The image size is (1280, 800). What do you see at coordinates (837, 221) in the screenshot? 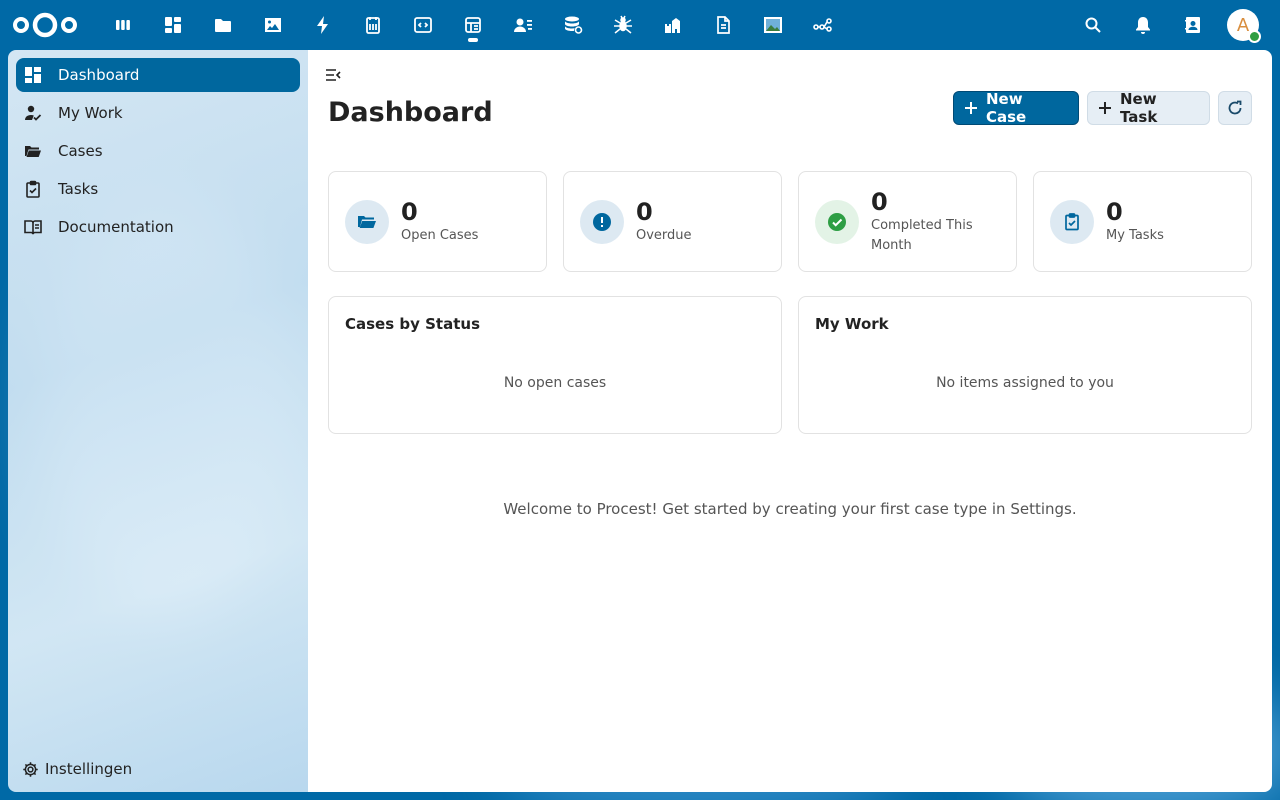
I see `check-circle-icon` at bounding box center [837, 221].